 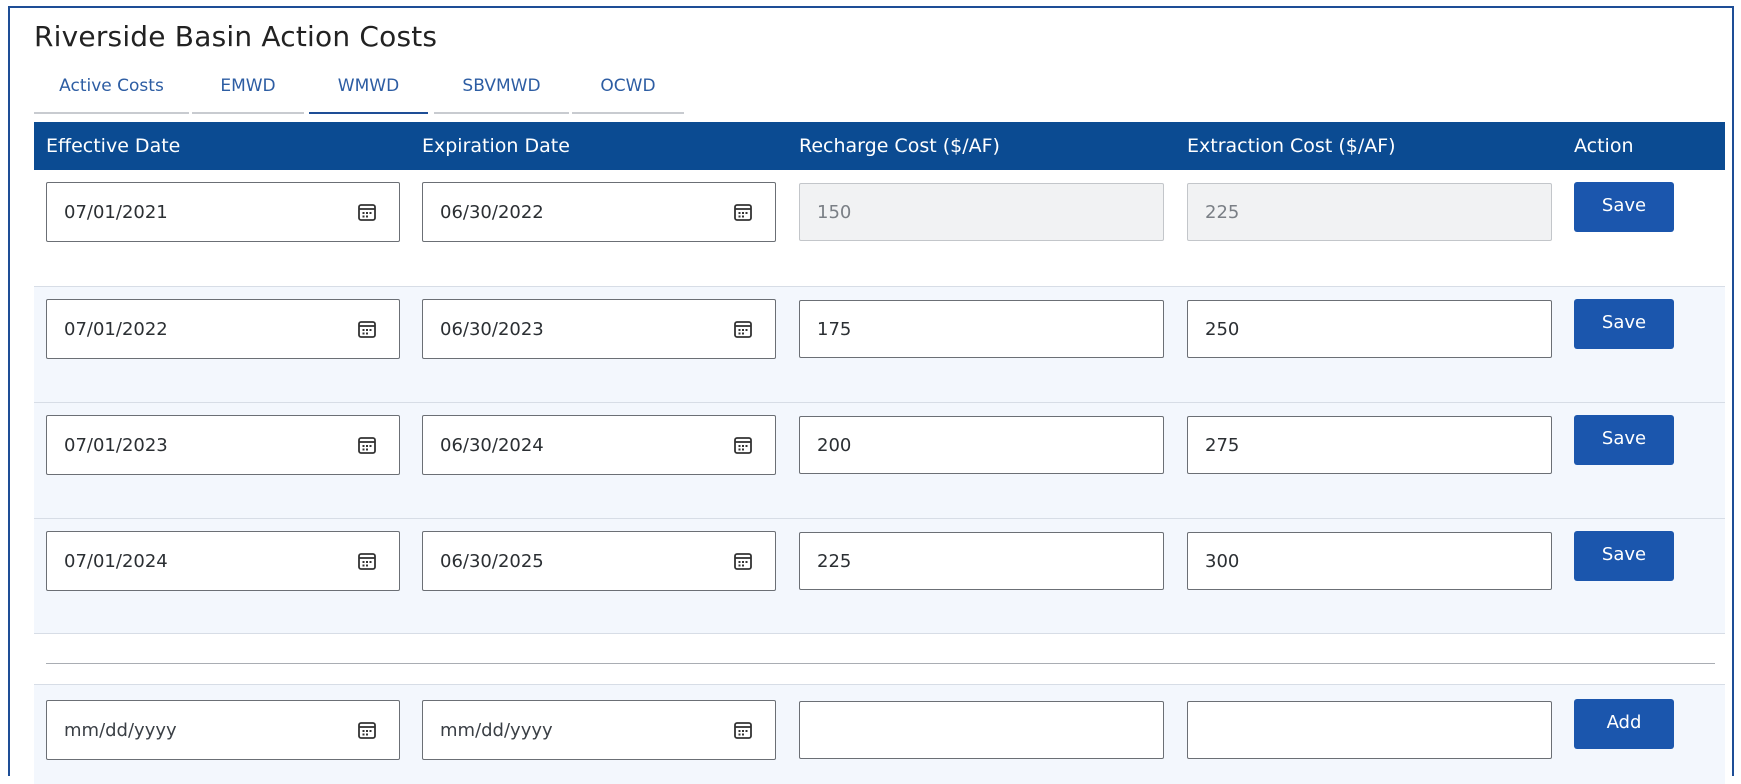 What do you see at coordinates (116, 212) in the screenshot?
I see `effective-date-value: 07/01/2021` at bounding box center [116, 212].